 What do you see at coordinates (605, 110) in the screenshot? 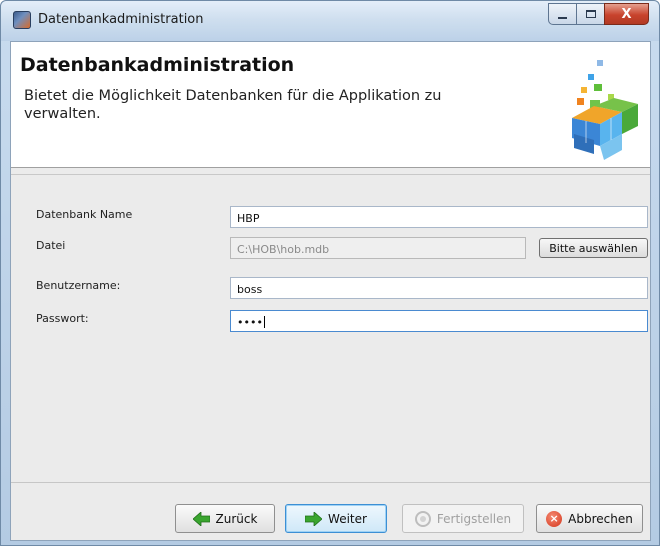
I see `database-cubes-icon` at bounding box center [605, 110].